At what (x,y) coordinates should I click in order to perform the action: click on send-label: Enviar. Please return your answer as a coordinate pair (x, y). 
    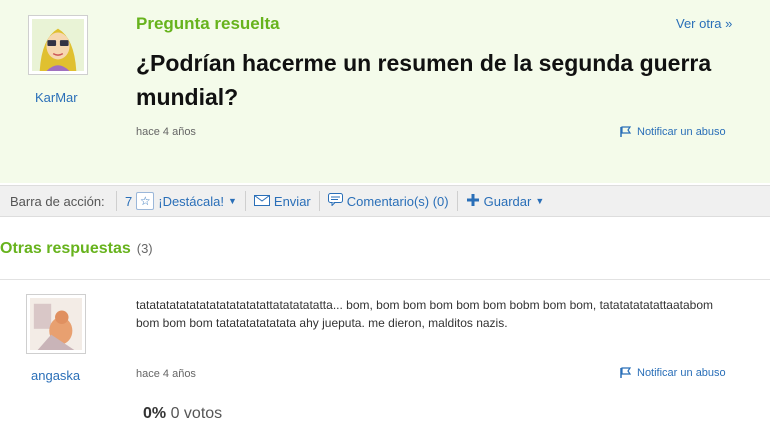
    Looking at the image, I should click on (292, 201).